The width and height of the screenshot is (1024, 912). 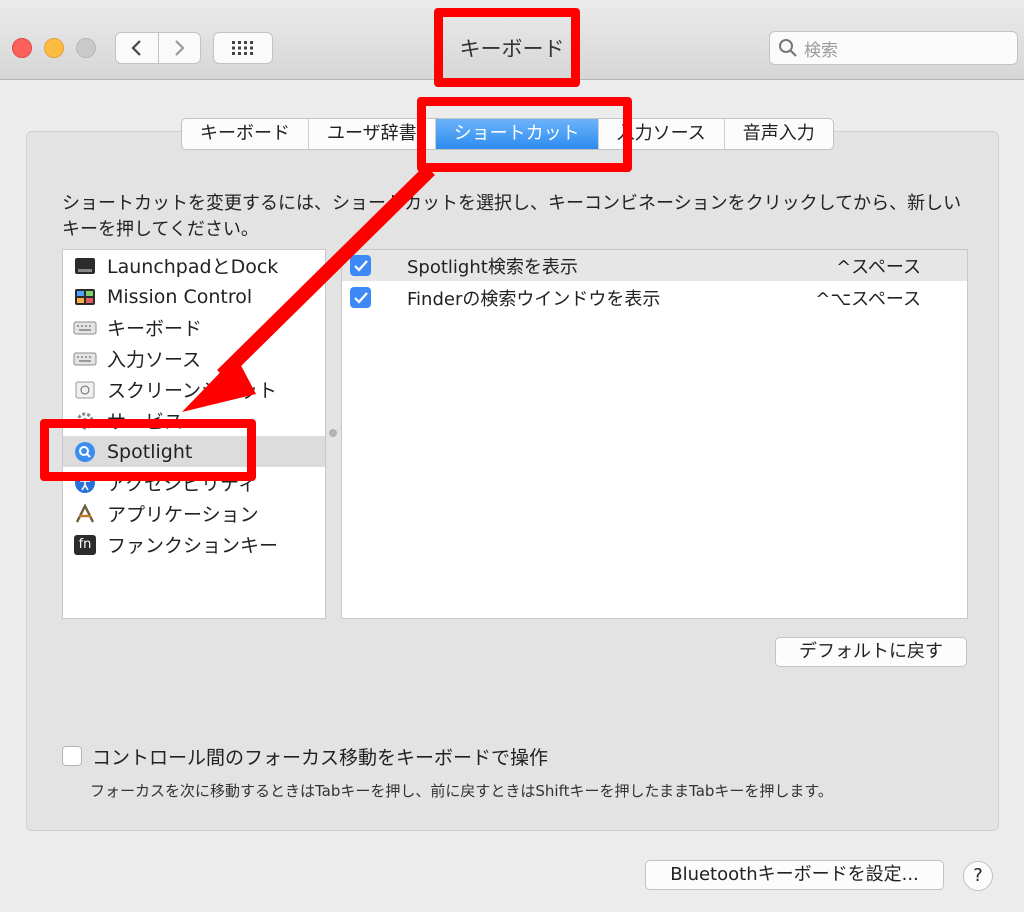 I want to click on category-label: Mission Control, so click(x=180, y=296).